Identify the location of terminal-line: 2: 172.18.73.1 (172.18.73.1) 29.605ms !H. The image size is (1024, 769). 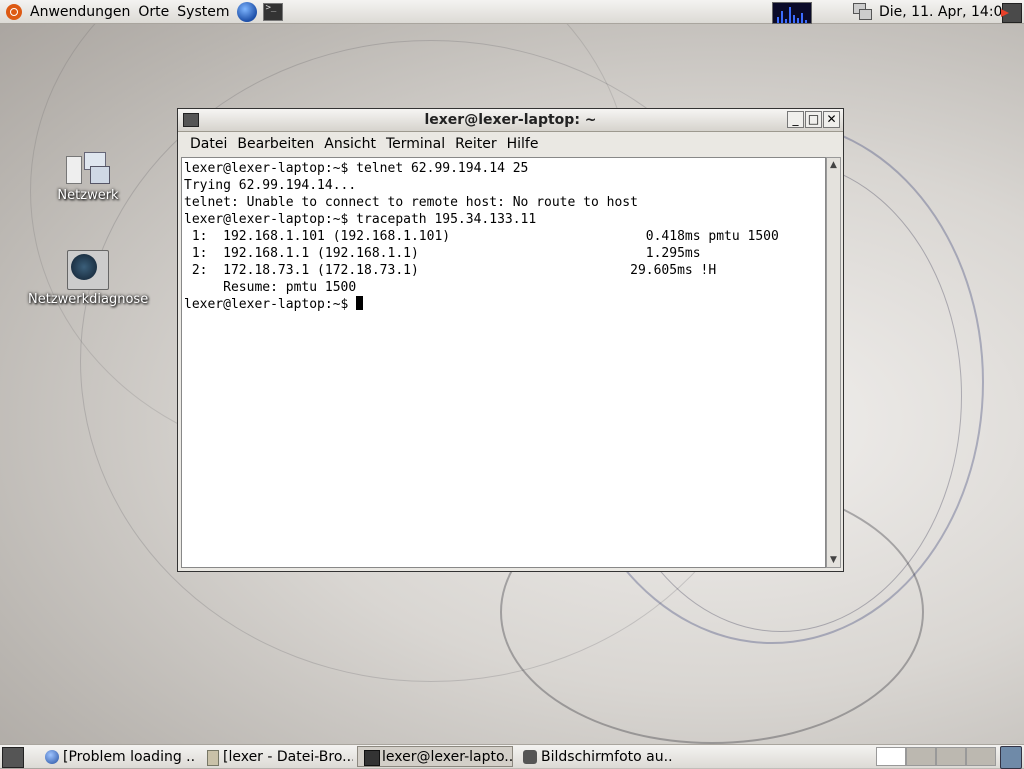
(450, 270).